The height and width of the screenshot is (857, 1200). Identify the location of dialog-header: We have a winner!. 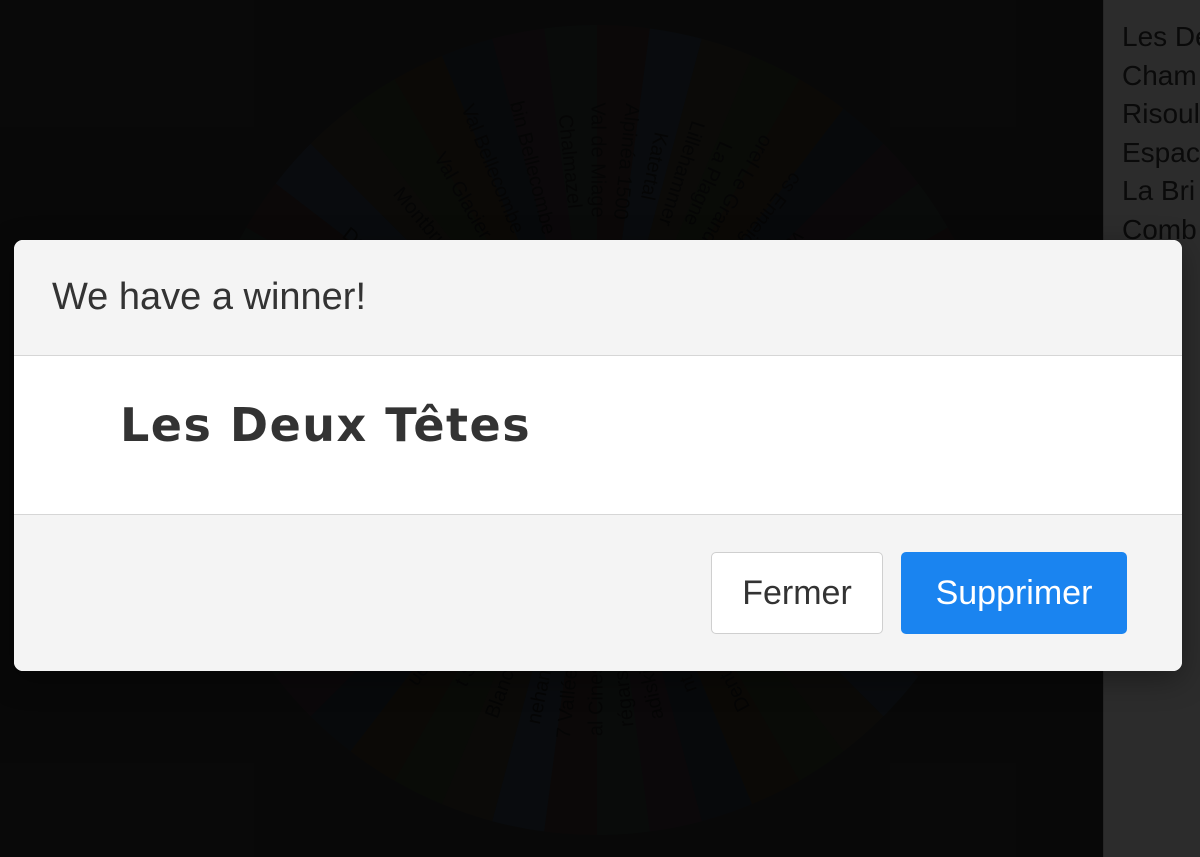
(598, 298).